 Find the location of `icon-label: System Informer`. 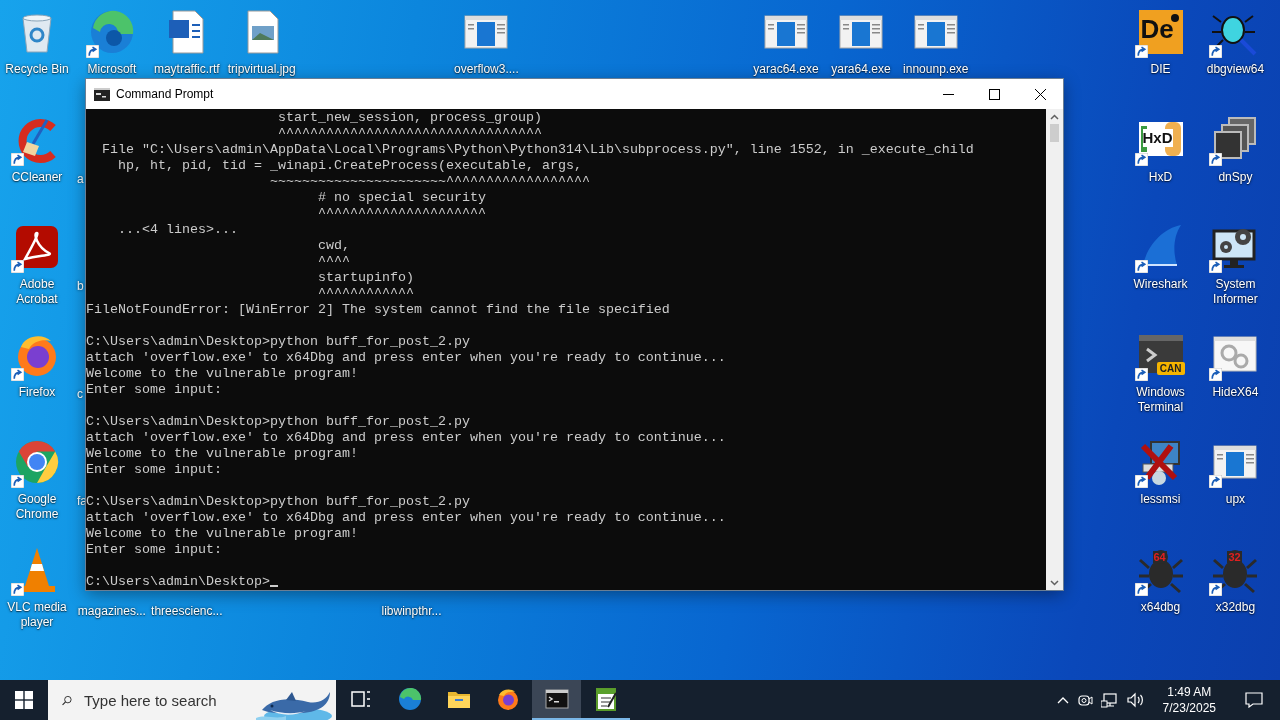

icon-label: System Informer is located at coordinates (1235, 292).